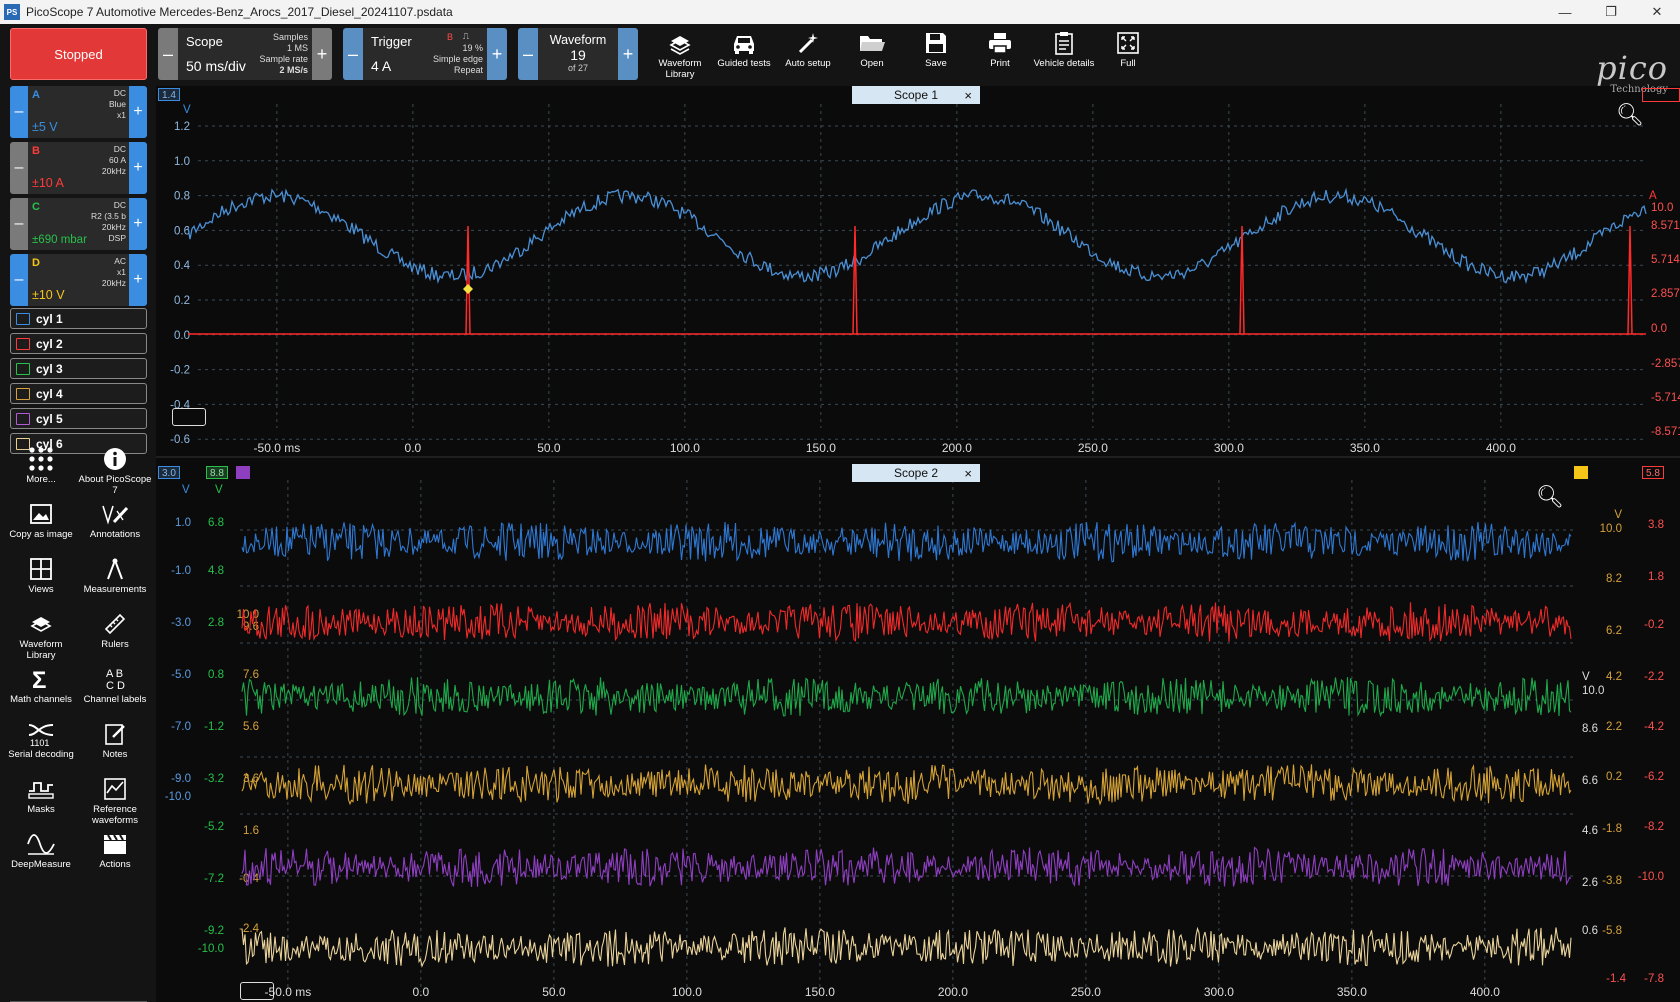 This screenshot has height=1002, width=1680. I want to click on channel-b-decrease-button: –, so click(19, 168).